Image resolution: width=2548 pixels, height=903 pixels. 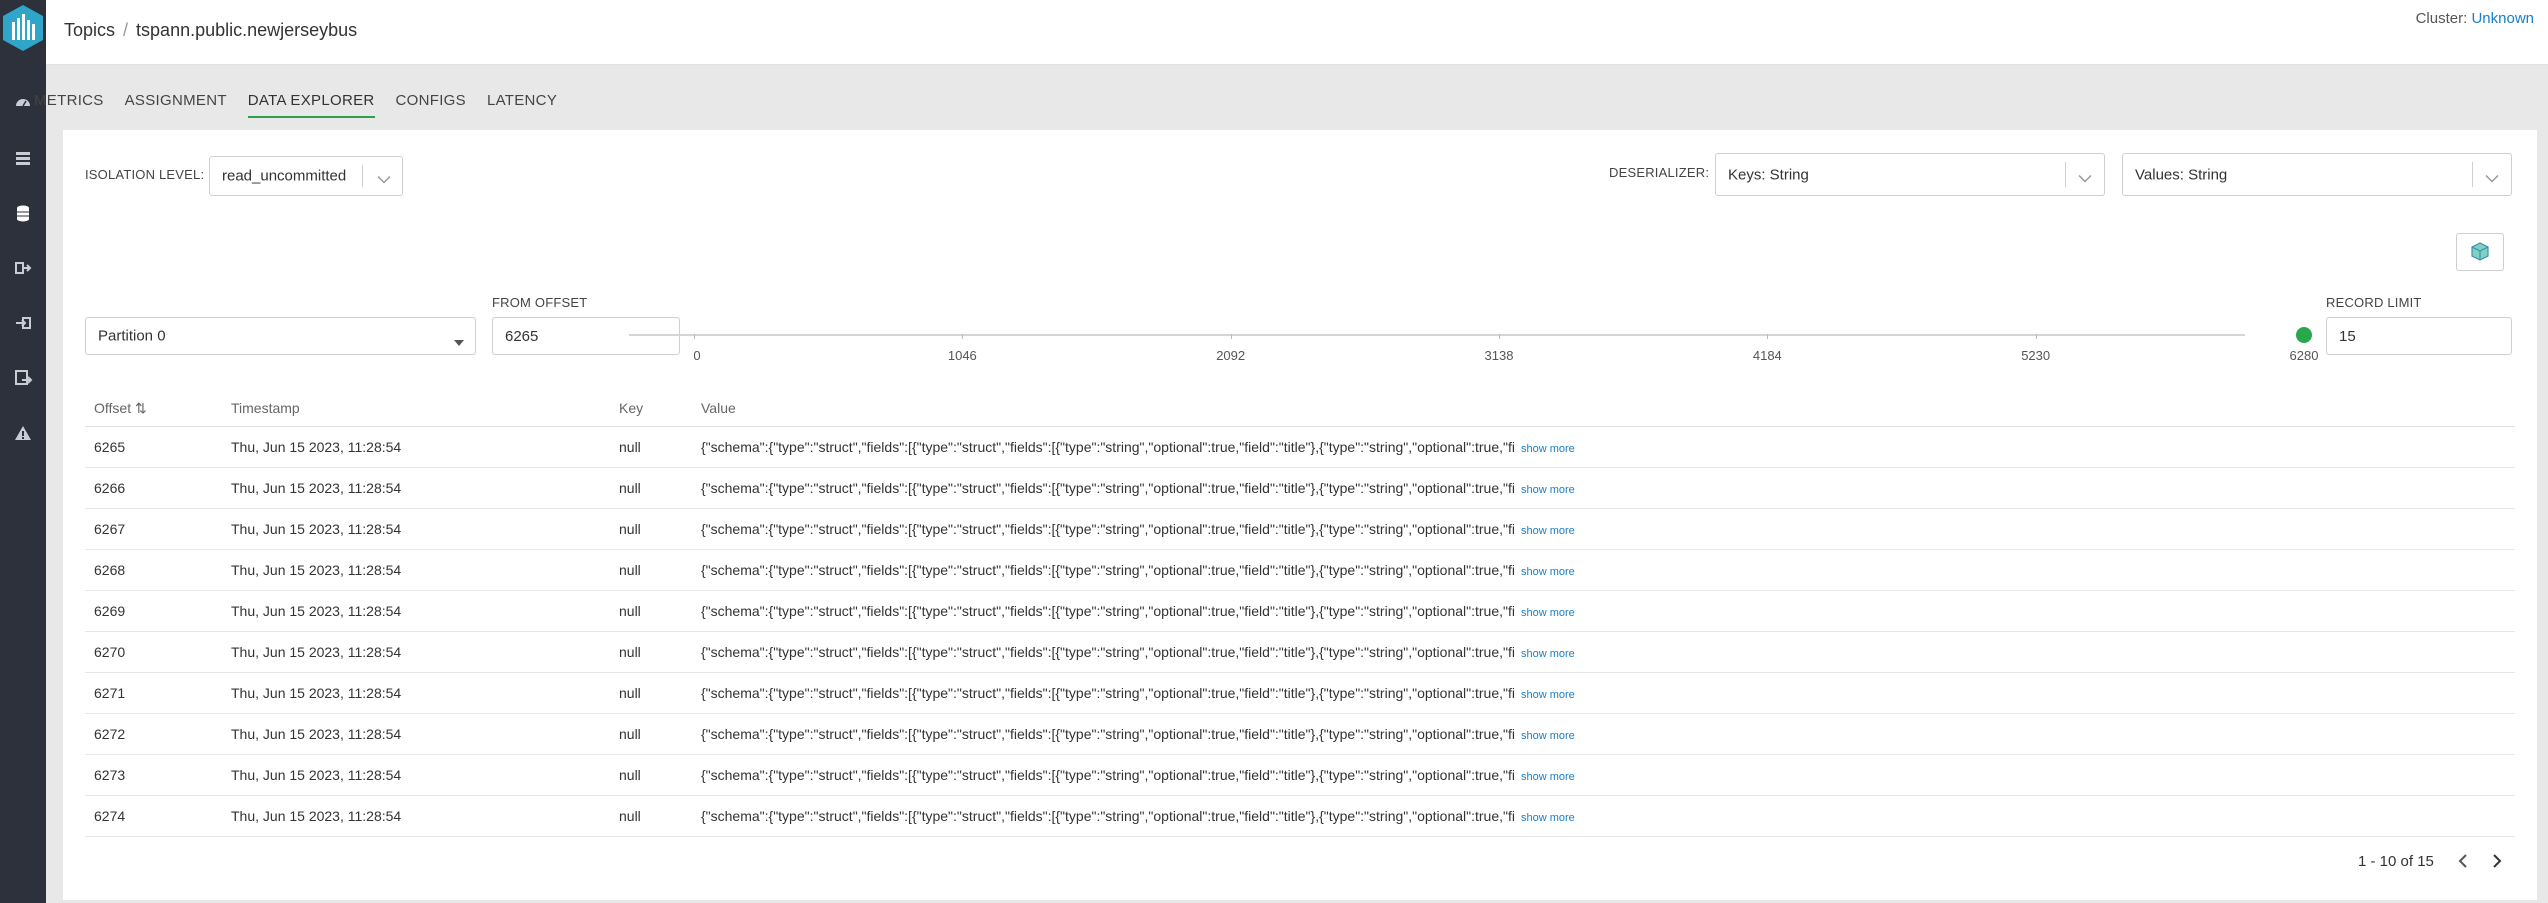 I want to click on keys-deserializer-select: Keys: String, so click(x=1910, y=174).